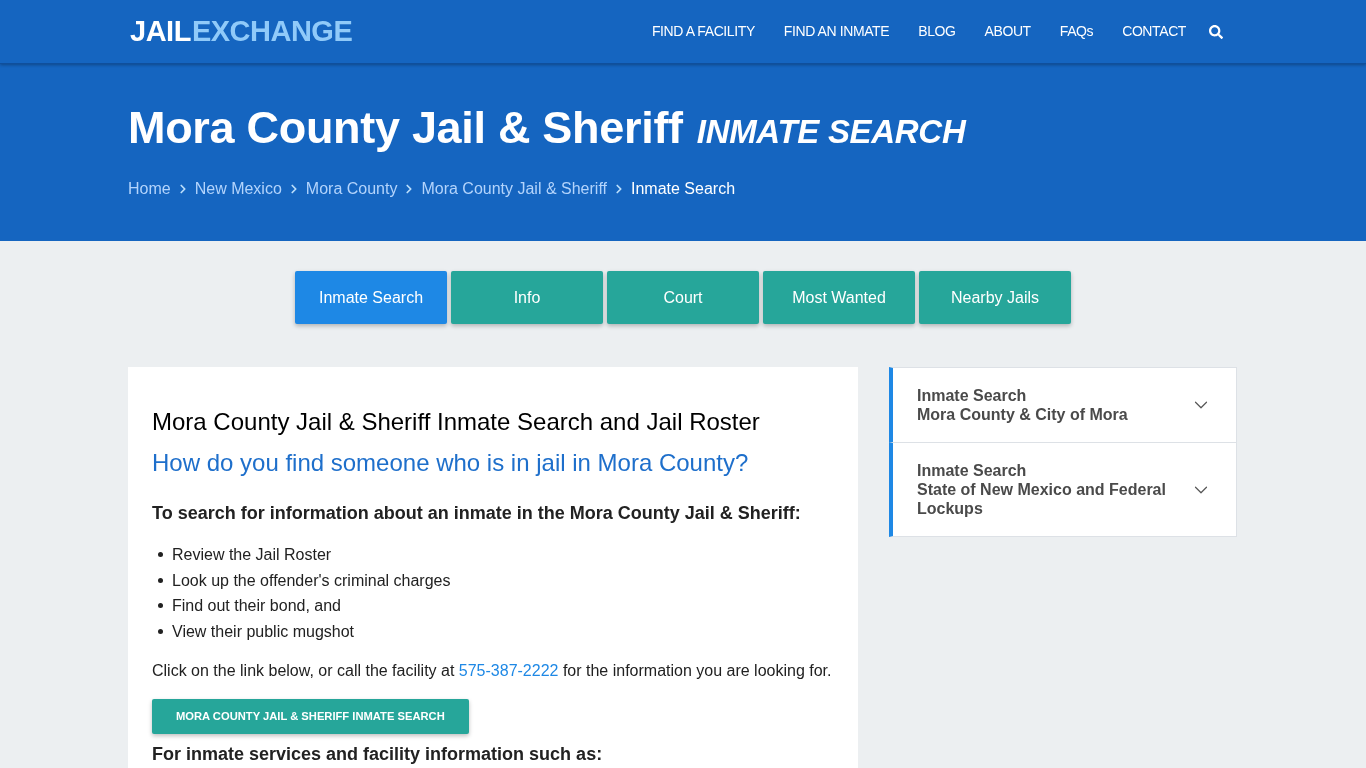 The image size is (1366, 768). What do you see at coordinates (263, 631) in the screenshot?
I see `list-item-text: View their public mugshot` at bounding box center [263, 631].